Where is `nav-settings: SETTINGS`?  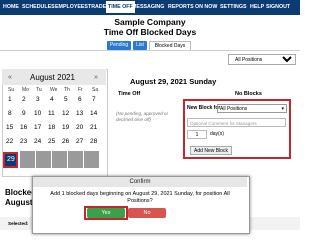
nav-settings: SETTINGS is located at coordinates (233, 7).